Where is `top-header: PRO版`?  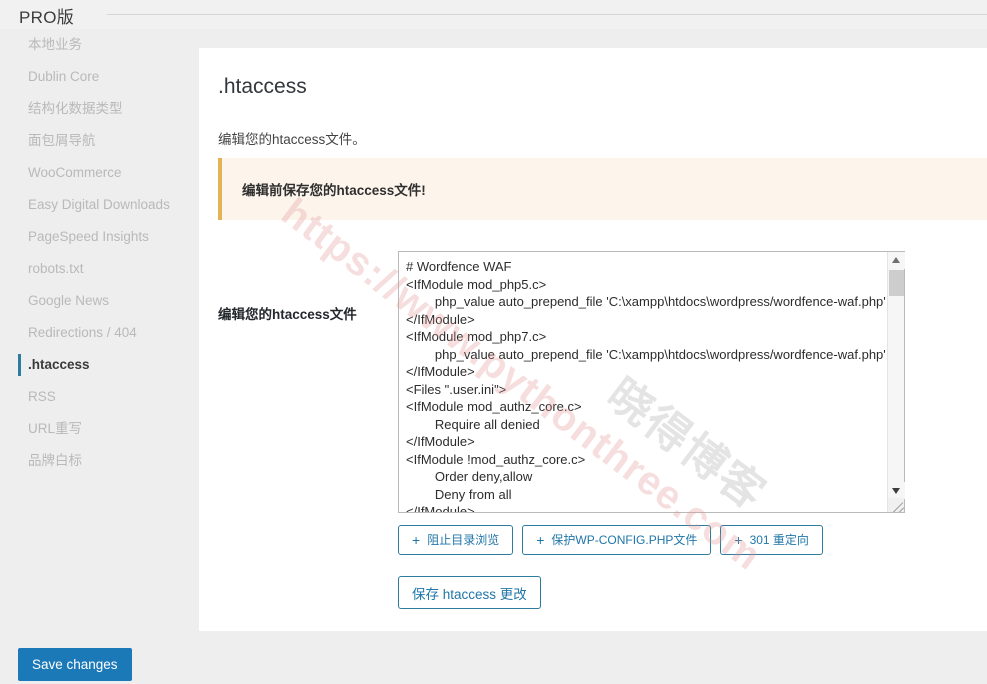
top-header: PRO版 is located at coordinates (493, 14).